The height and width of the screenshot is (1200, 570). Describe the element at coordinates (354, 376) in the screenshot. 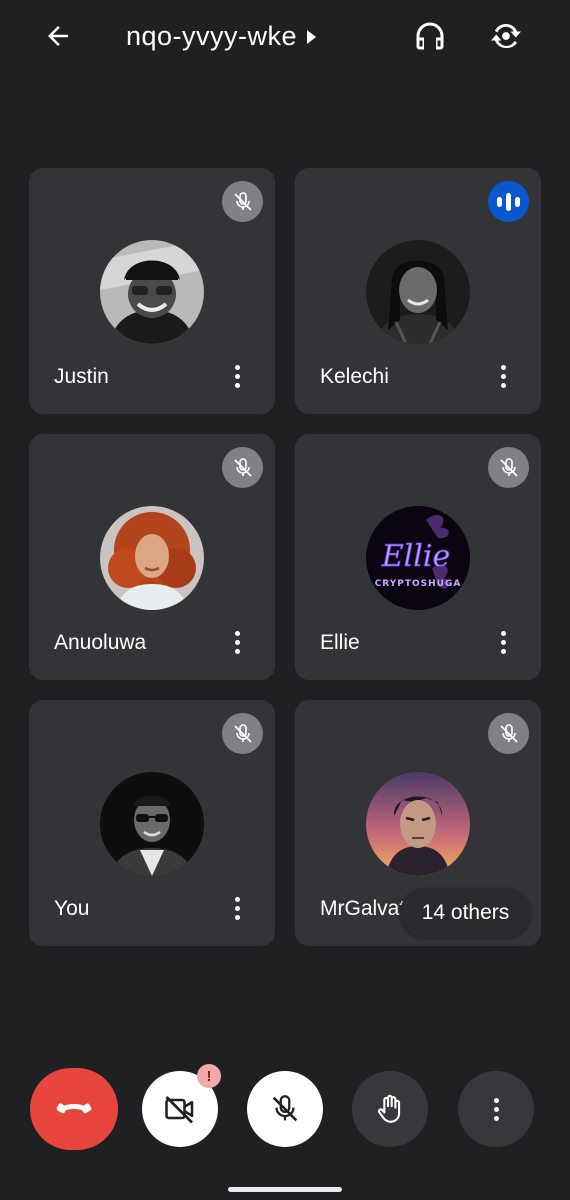

I see `participant-name: Kelechi` at that location.